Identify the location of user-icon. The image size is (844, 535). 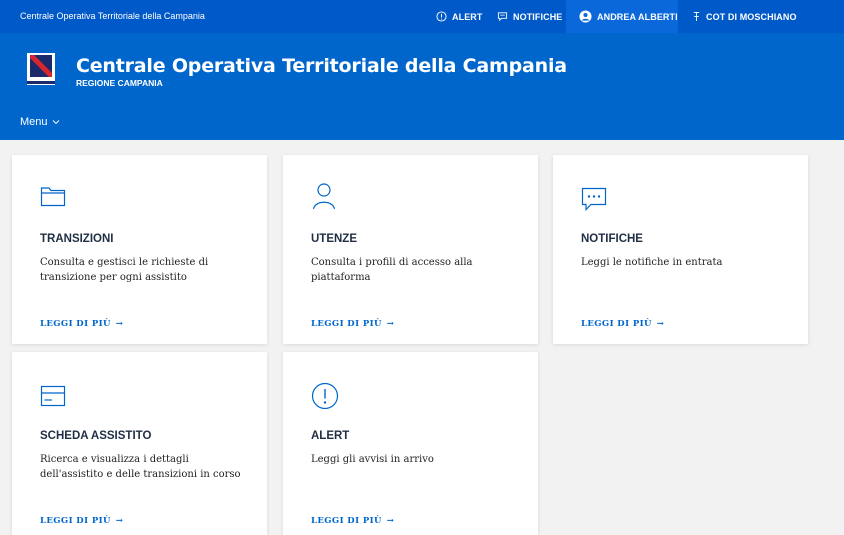
(324, 196).